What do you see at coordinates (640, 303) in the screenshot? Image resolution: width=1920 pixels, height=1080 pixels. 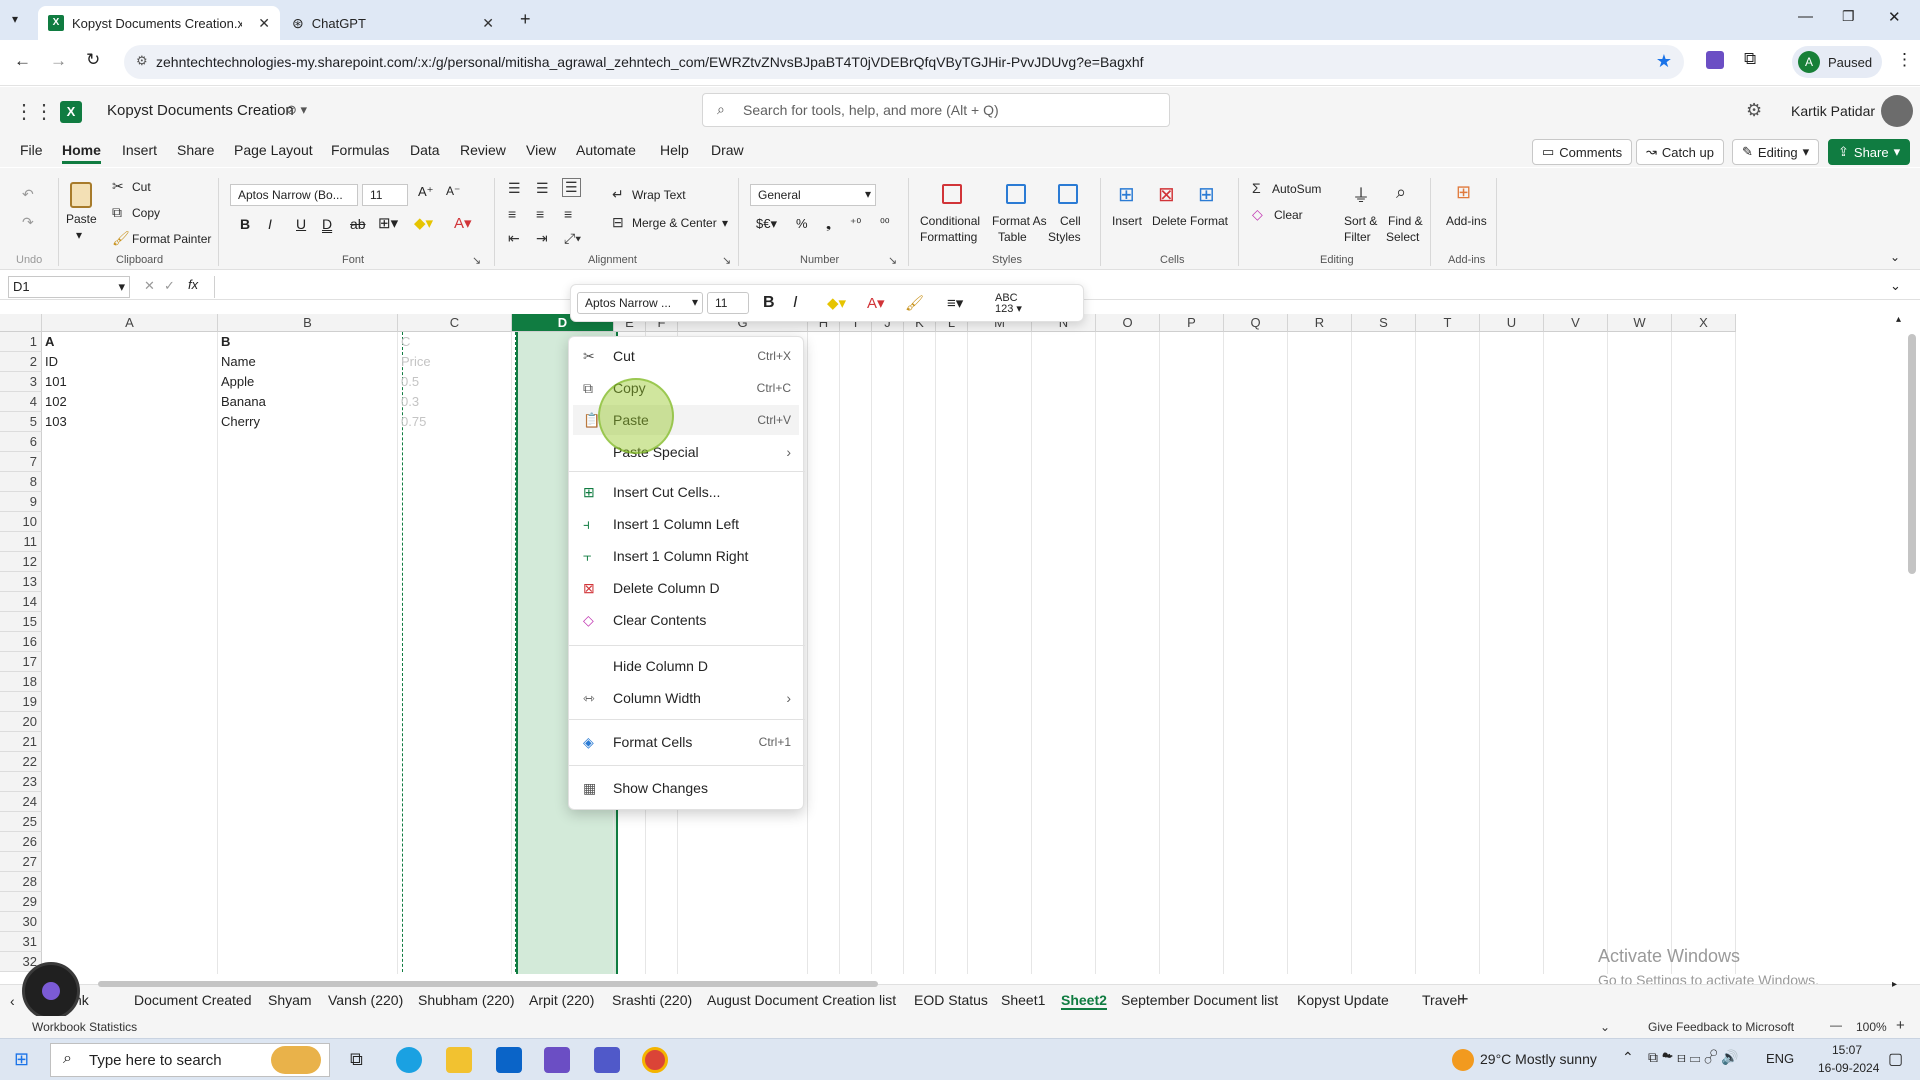 I see `mini-font-select: Aptos Narrow ... ▾` at bounding box center [640, 303].